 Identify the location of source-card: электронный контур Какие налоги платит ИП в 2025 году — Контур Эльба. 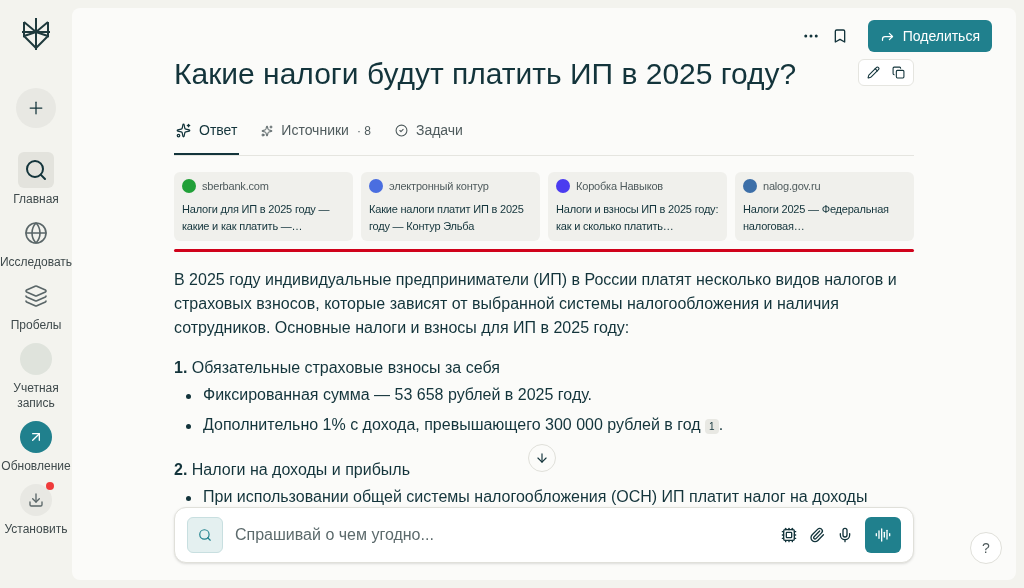
(450, 206).